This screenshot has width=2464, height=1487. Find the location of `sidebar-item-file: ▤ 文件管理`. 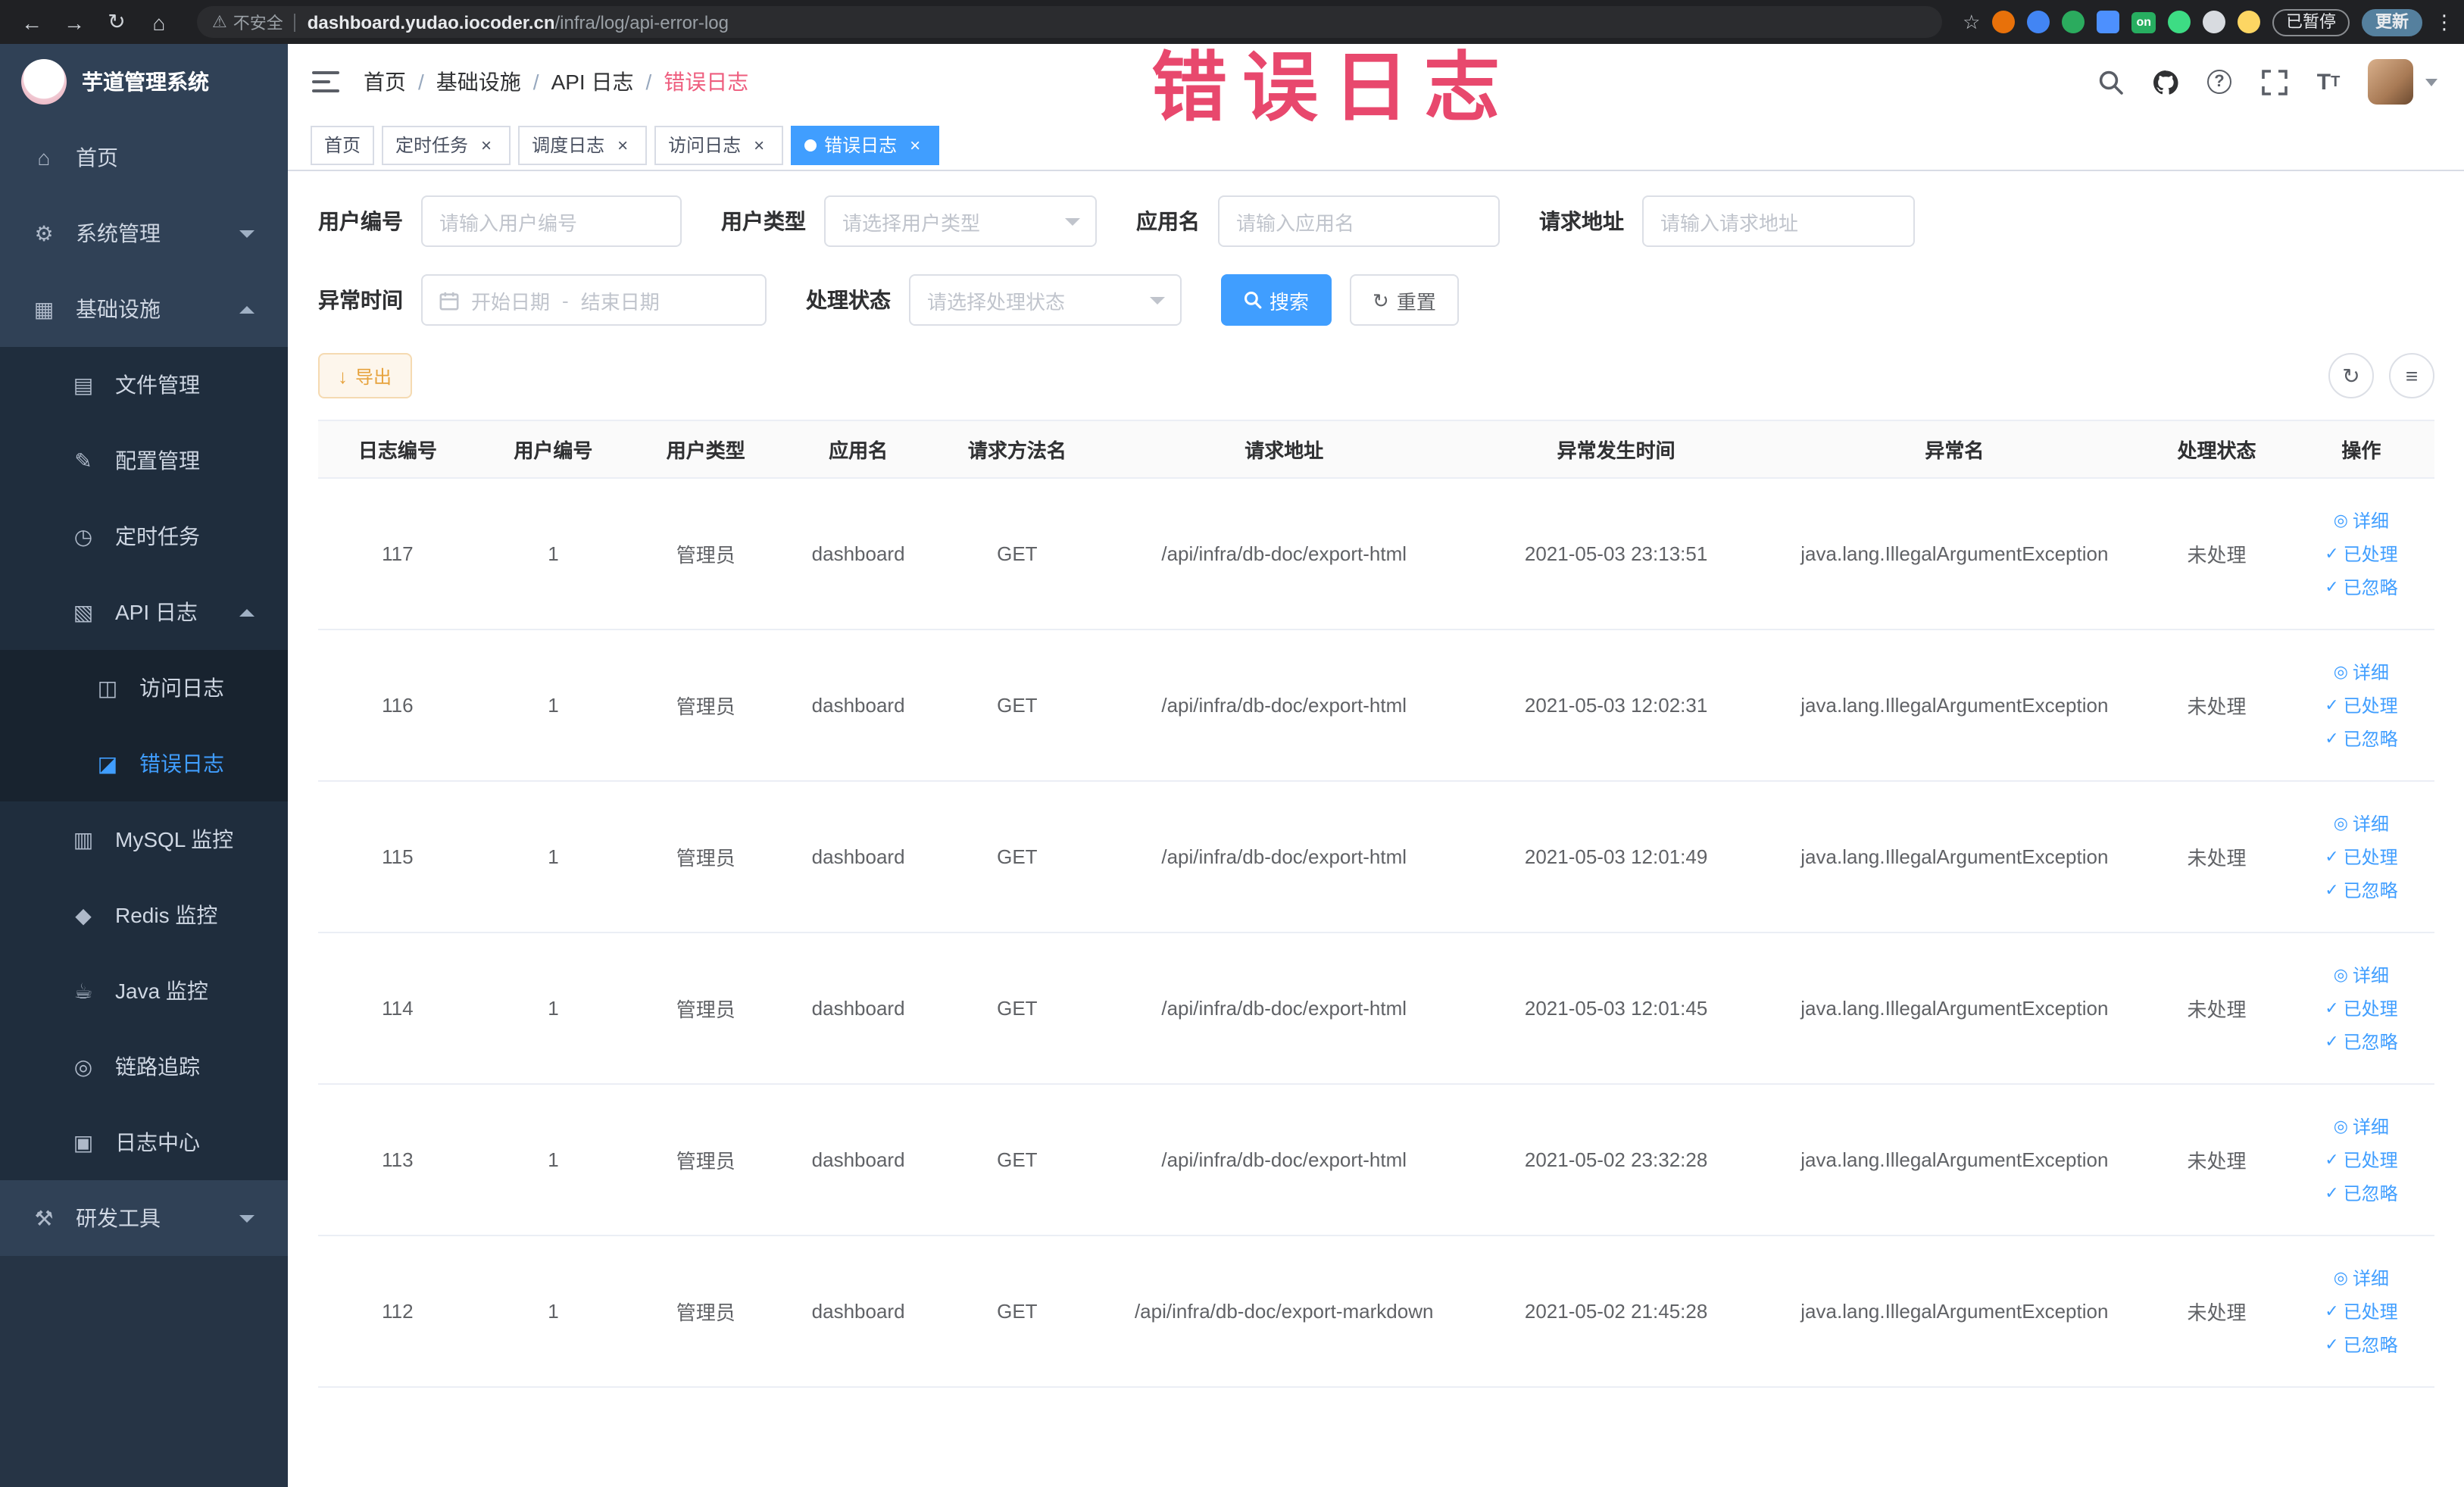

sidebar-item-file: ▤ 文件管理 is located at coordinates (144, 385).